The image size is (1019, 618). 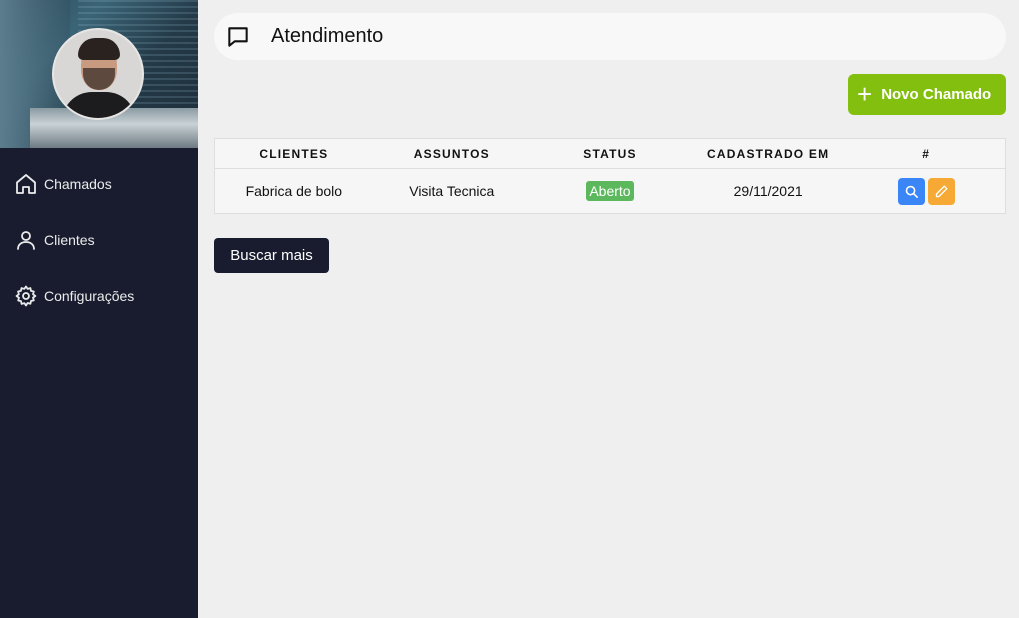 What do you see at coordinates (26, 240) in the screenshot?
I see `user-icon` at bounding box center [26, 240].